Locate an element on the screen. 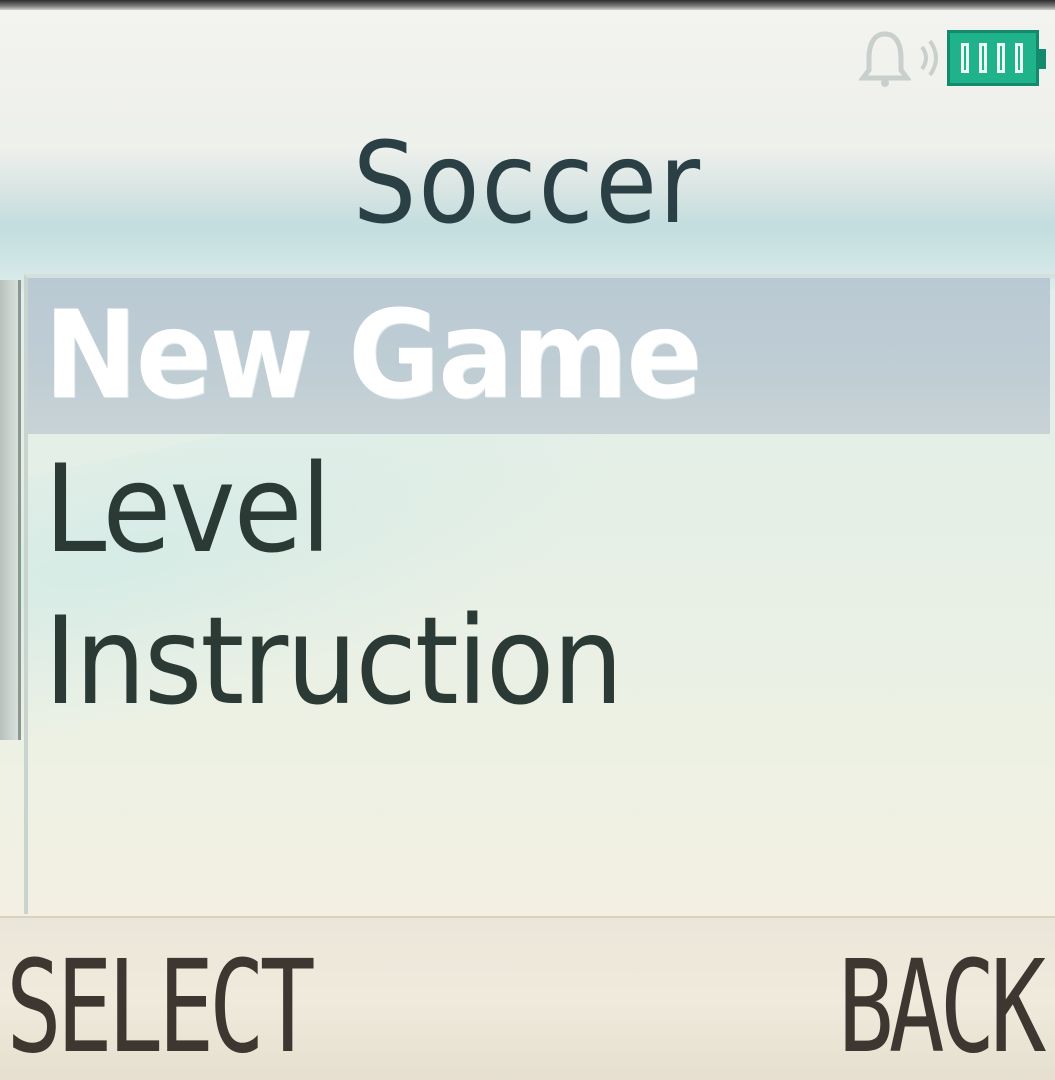 The height and width of the screenshot is (1080, 1055). select-softkey: SELECT is located at coordinates (161, 1007).